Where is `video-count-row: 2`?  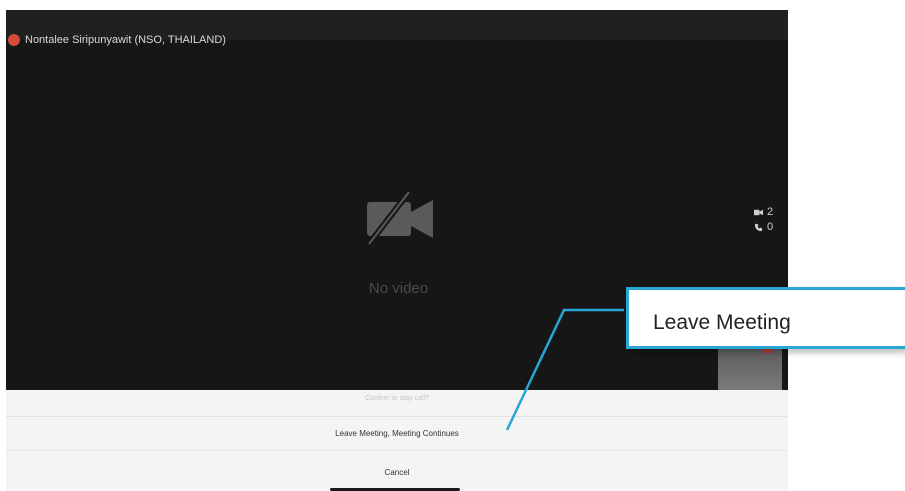
video-count-row: 2 is located at coordinates (763, 212).